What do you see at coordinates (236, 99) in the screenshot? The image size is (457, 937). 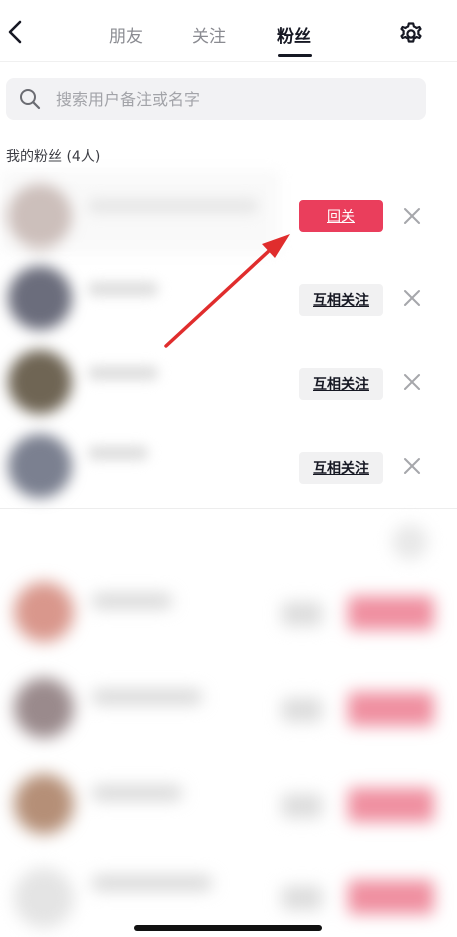 I see `search-input` at bounding box center [236, 99].